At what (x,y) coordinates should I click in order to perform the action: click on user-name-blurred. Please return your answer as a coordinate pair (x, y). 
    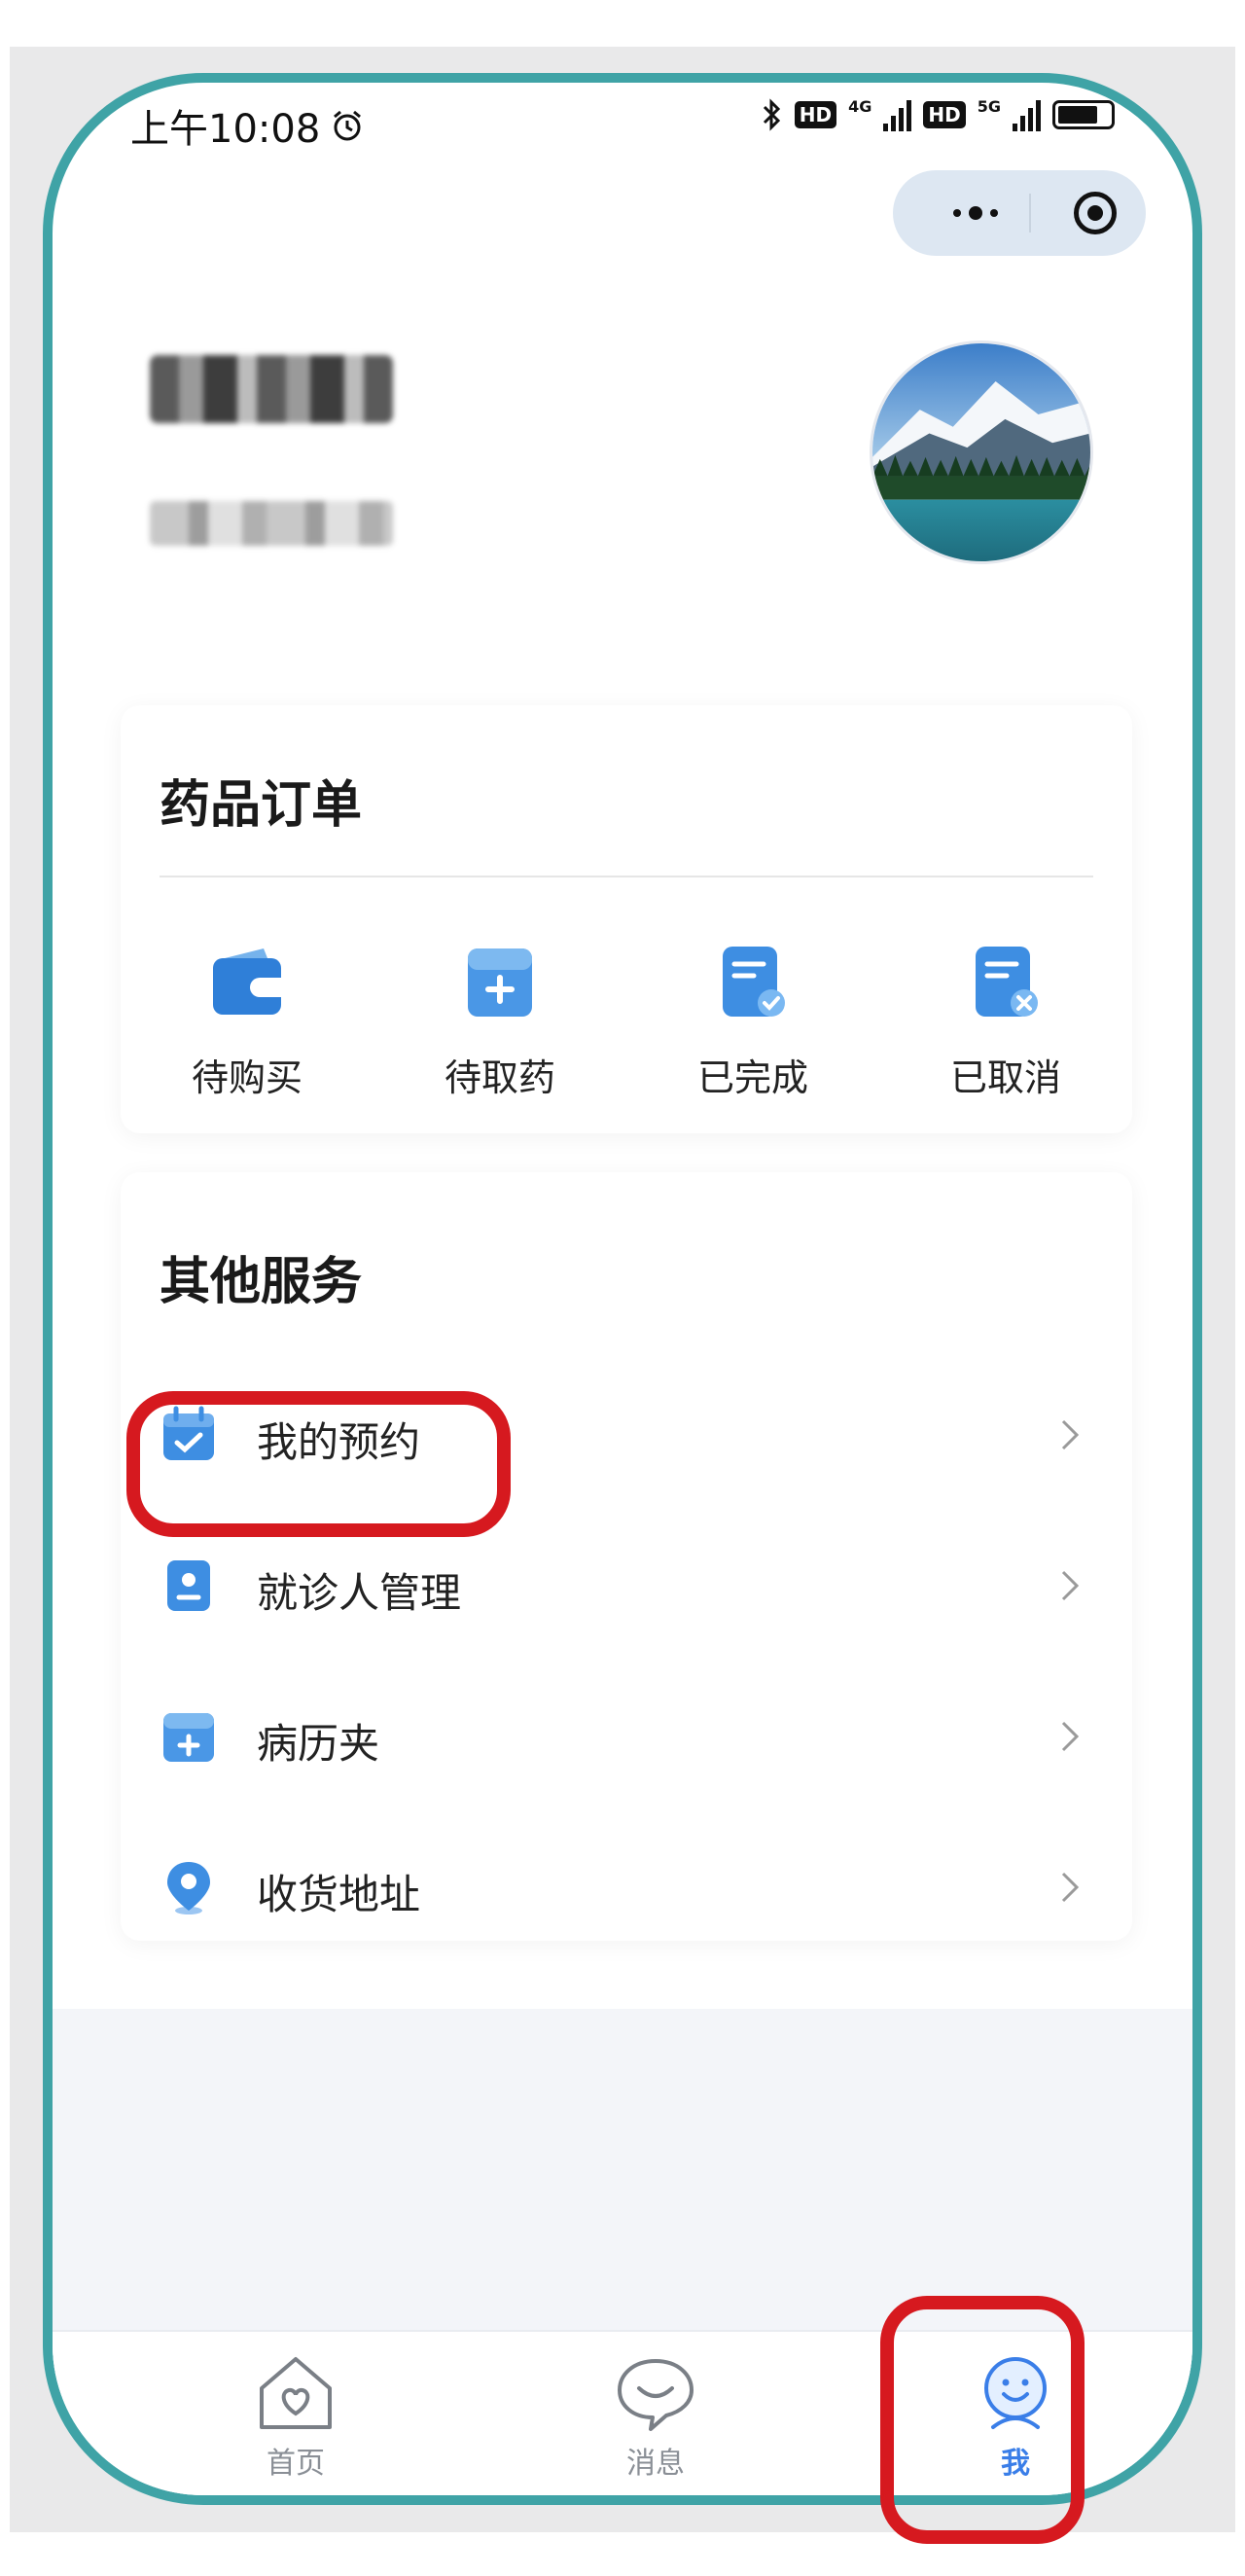
    Looking at the image, I should click on (271, 389).